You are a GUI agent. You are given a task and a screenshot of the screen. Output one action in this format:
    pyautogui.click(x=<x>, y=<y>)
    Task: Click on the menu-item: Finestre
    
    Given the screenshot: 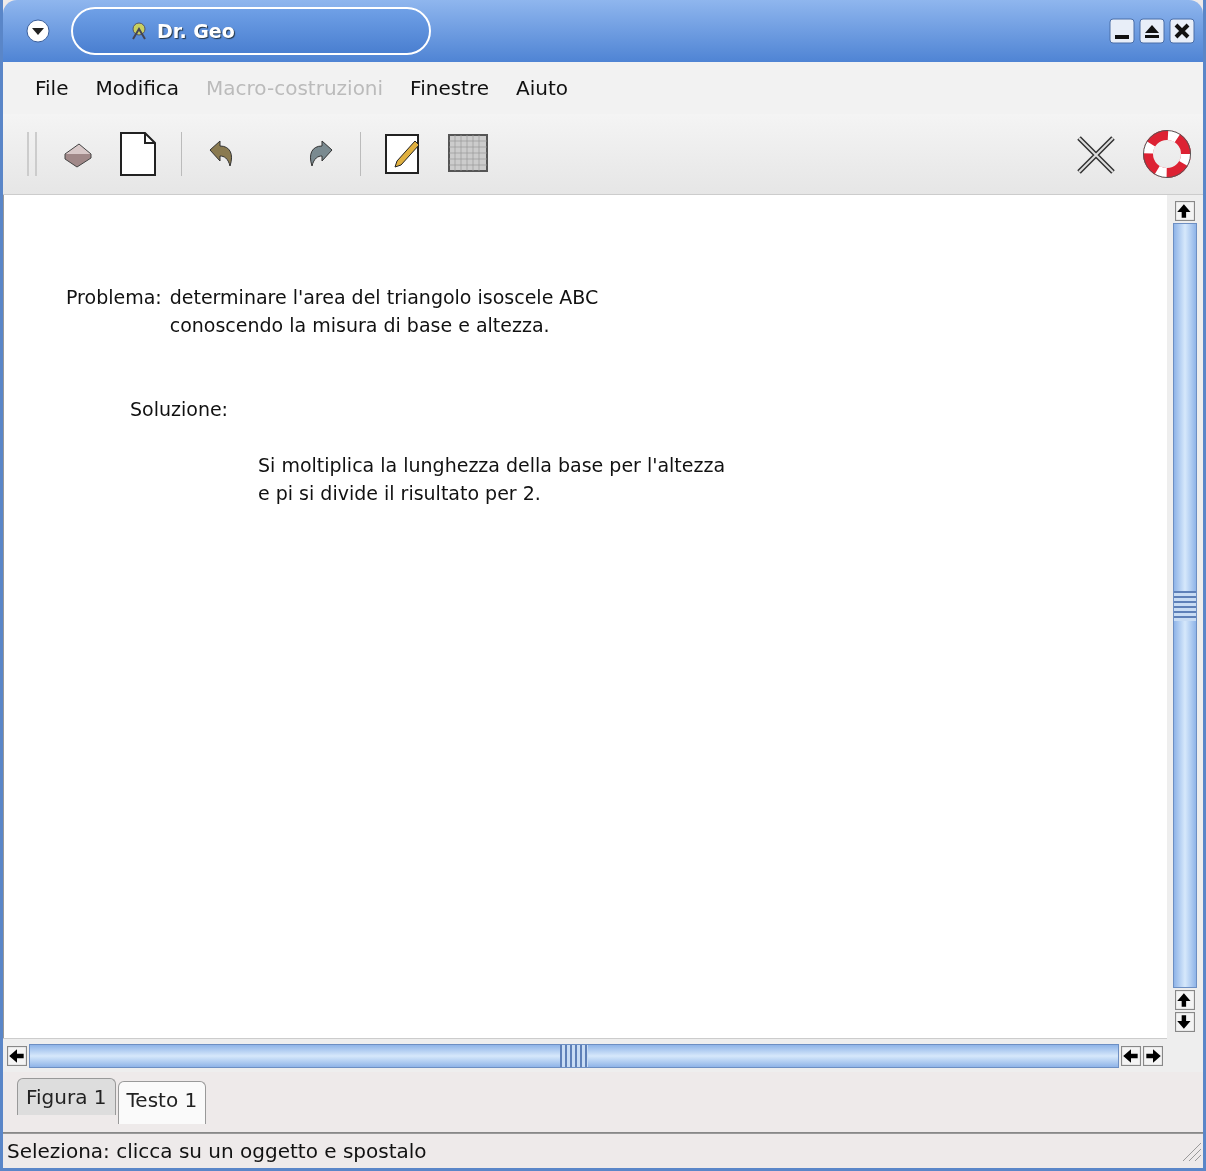 What is the action you would take?
    pyautogui.click(x=450, y=88)
    